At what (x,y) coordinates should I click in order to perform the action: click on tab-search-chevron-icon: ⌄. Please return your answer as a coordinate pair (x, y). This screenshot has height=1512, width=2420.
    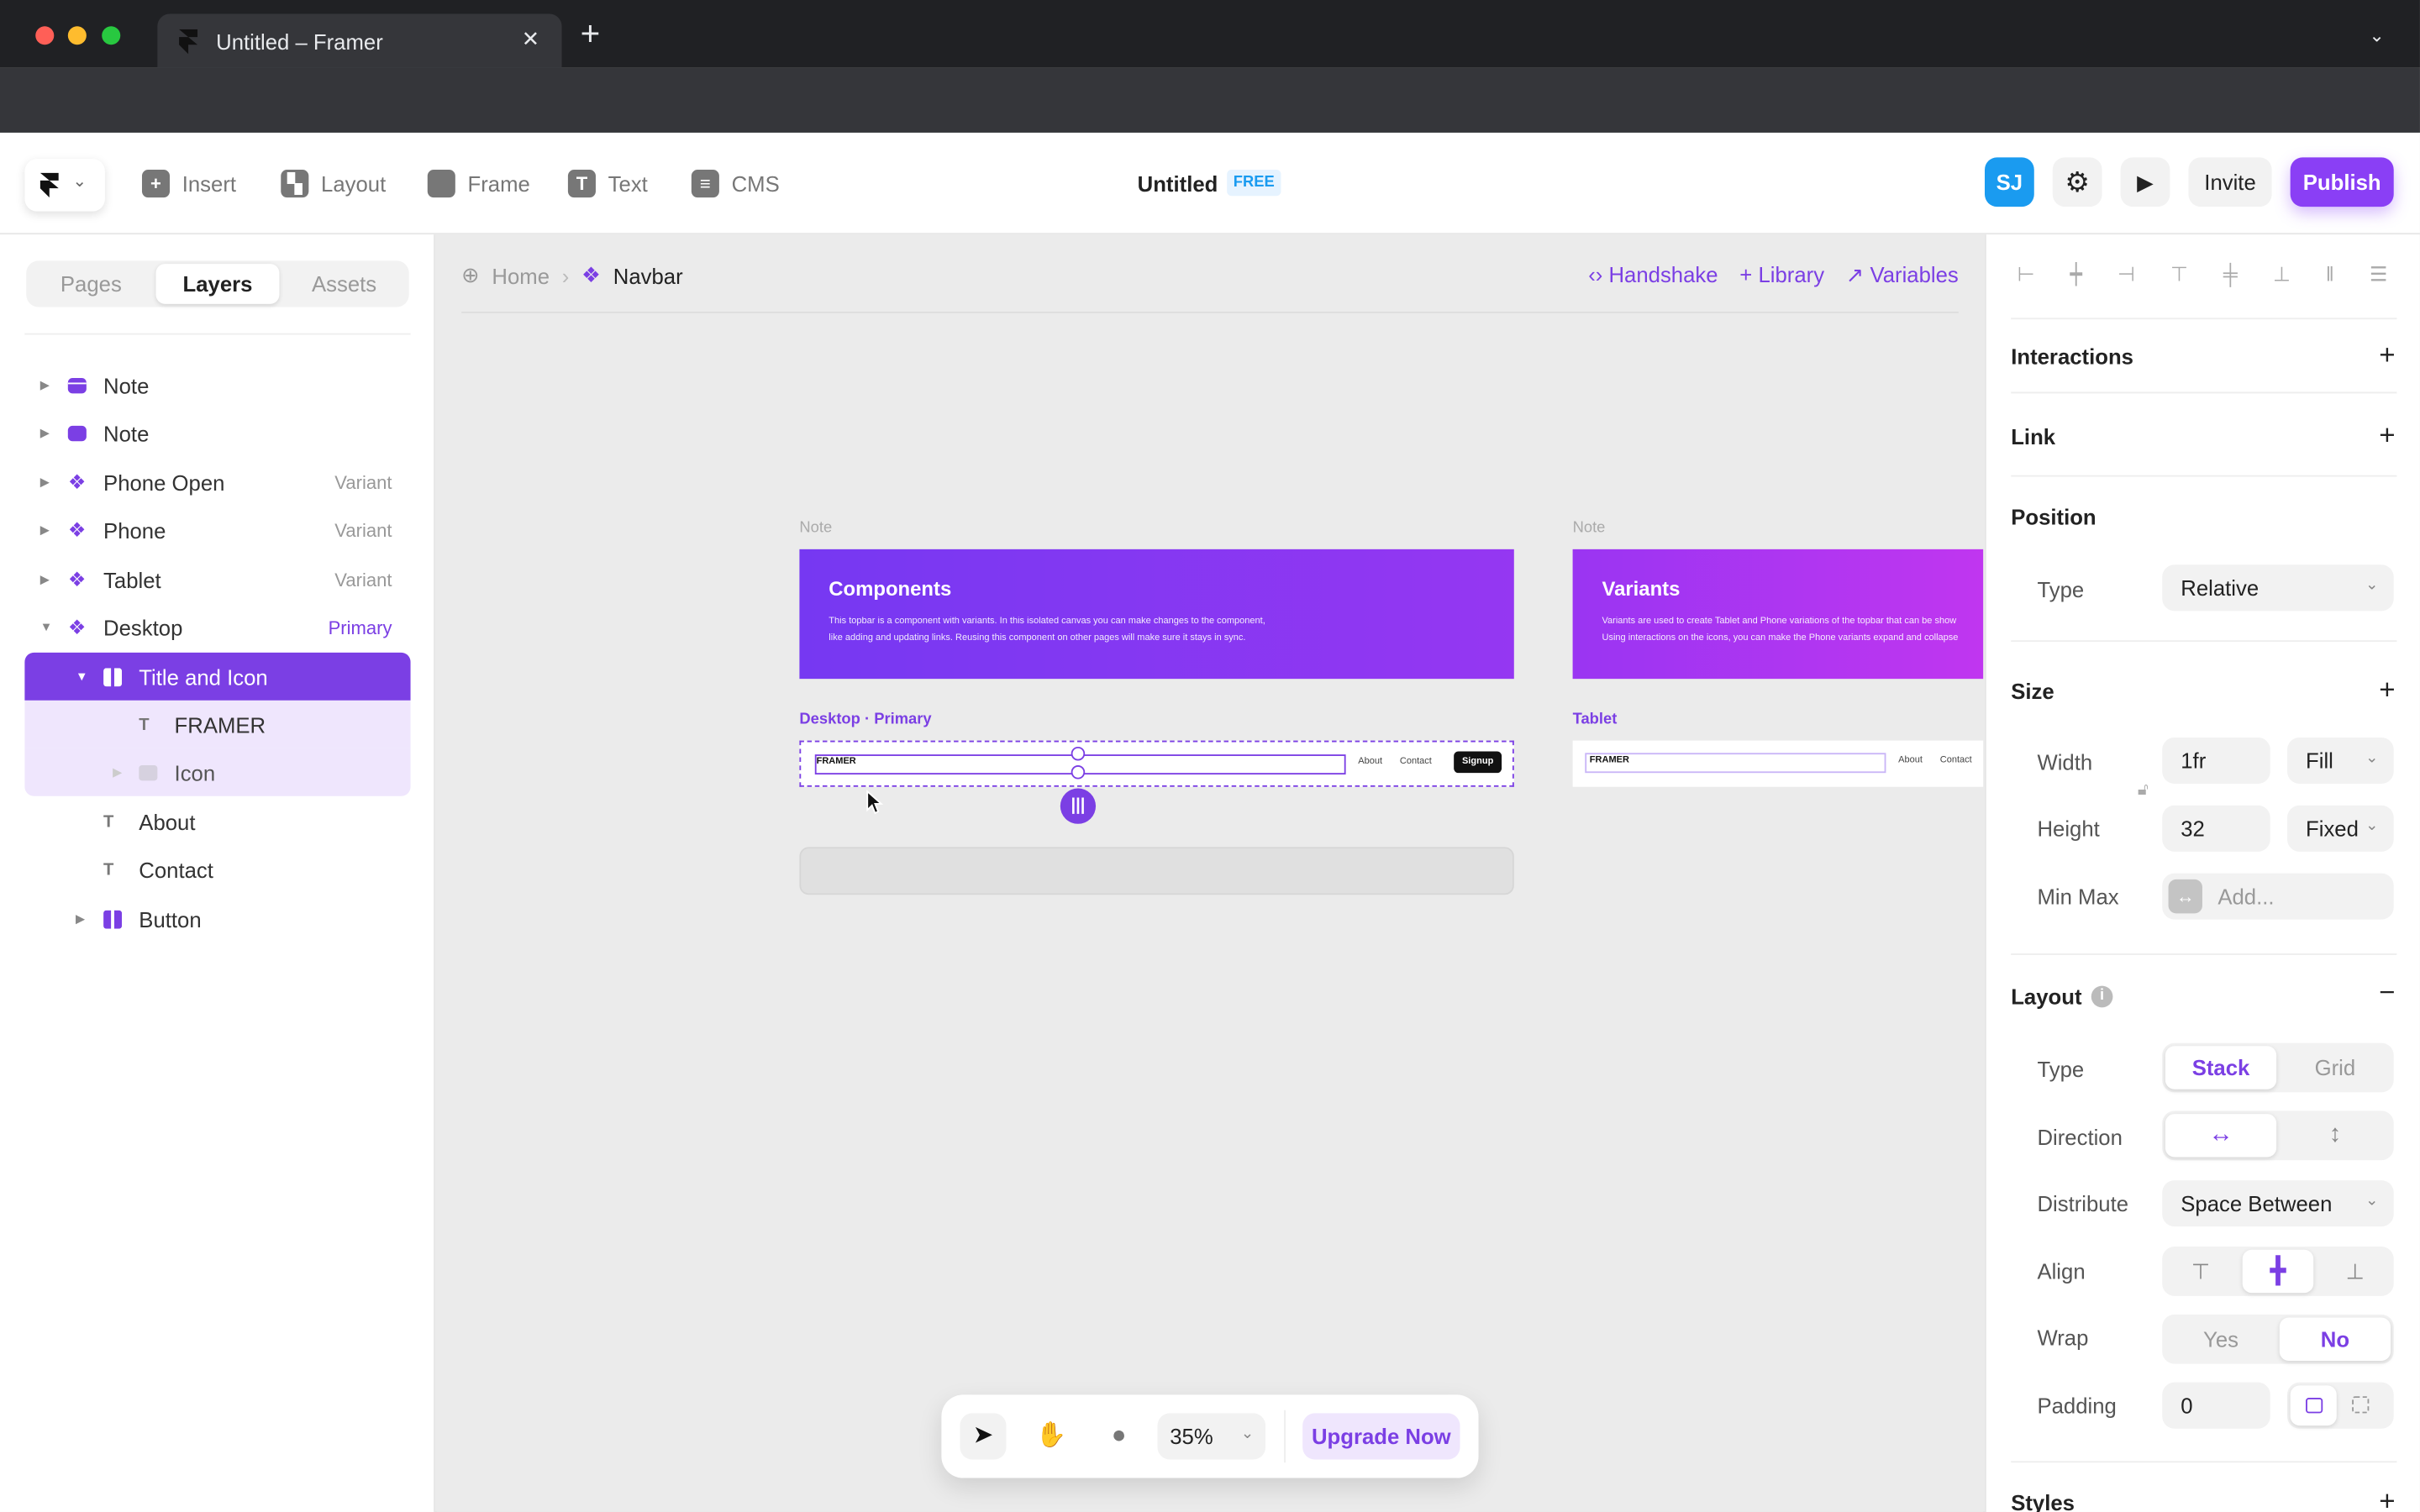
    Looking at the image, I should click on (2376, 35).